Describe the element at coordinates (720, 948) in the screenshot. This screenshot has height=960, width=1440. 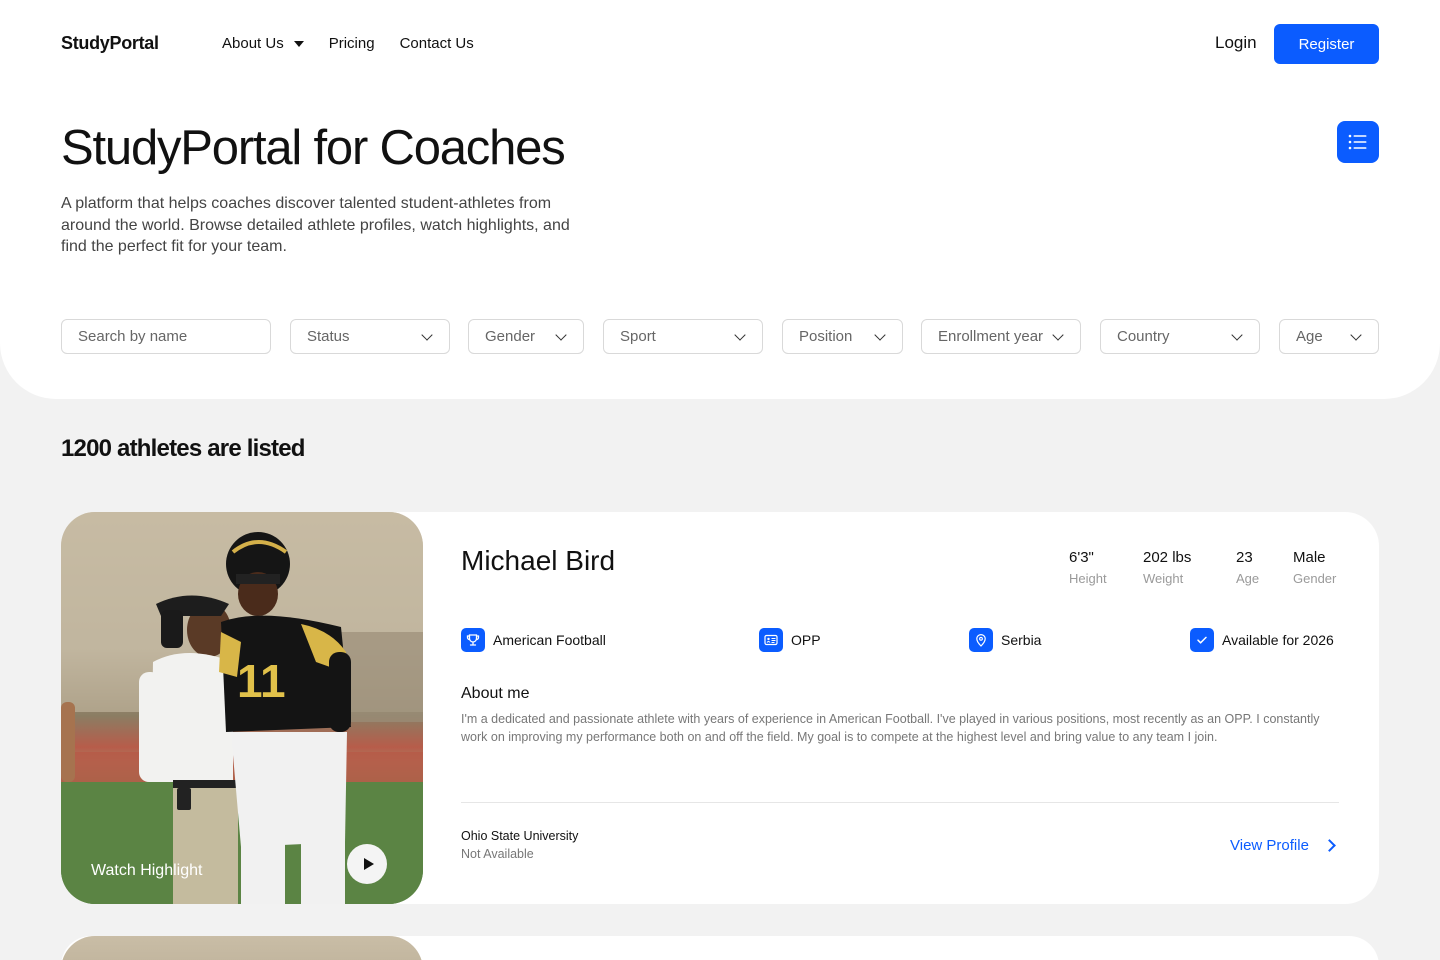
I see `athlete-card` at that location.